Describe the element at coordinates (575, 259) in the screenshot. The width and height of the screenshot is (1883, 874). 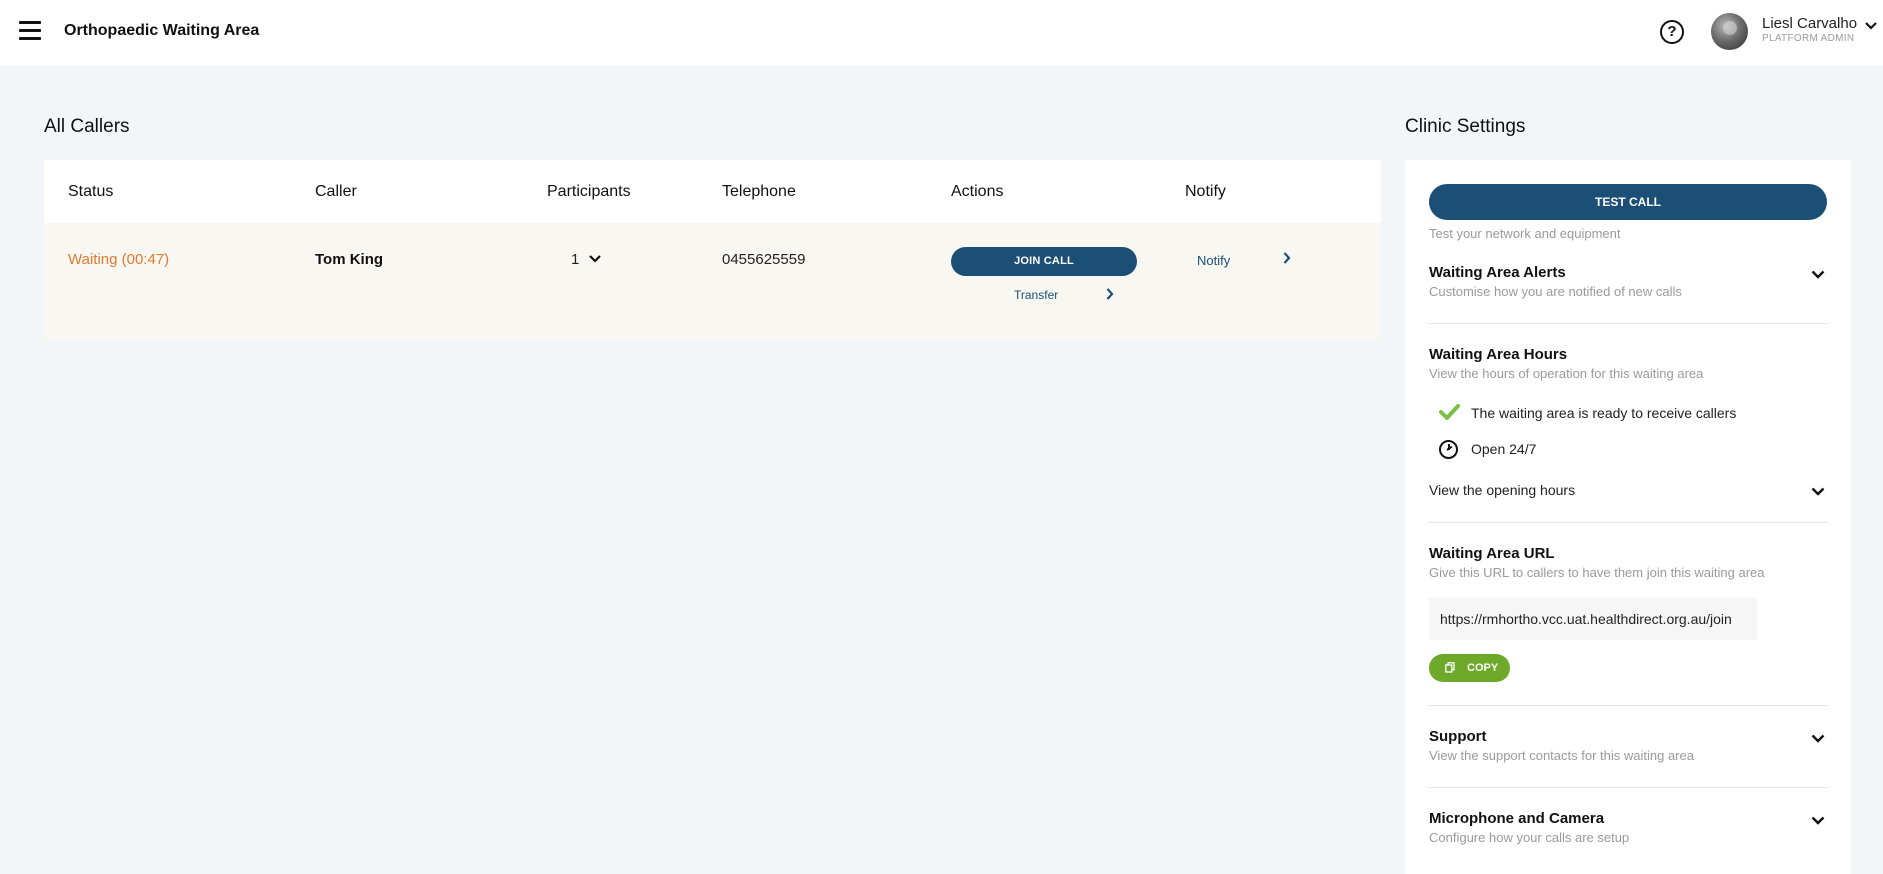
I see `participants-count: 1` at that location.